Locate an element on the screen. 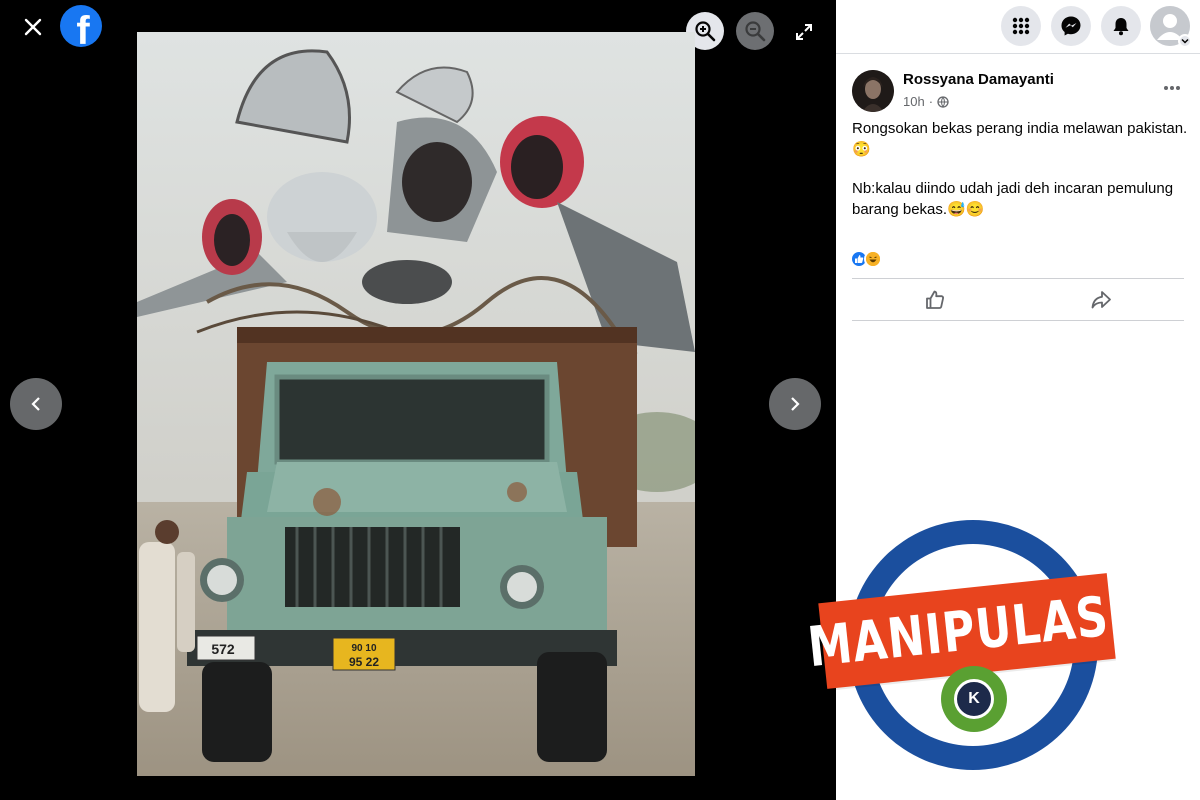 This screenshot has width=1200, height=800. chevron-right-icon is located at coordinates (795, 404).